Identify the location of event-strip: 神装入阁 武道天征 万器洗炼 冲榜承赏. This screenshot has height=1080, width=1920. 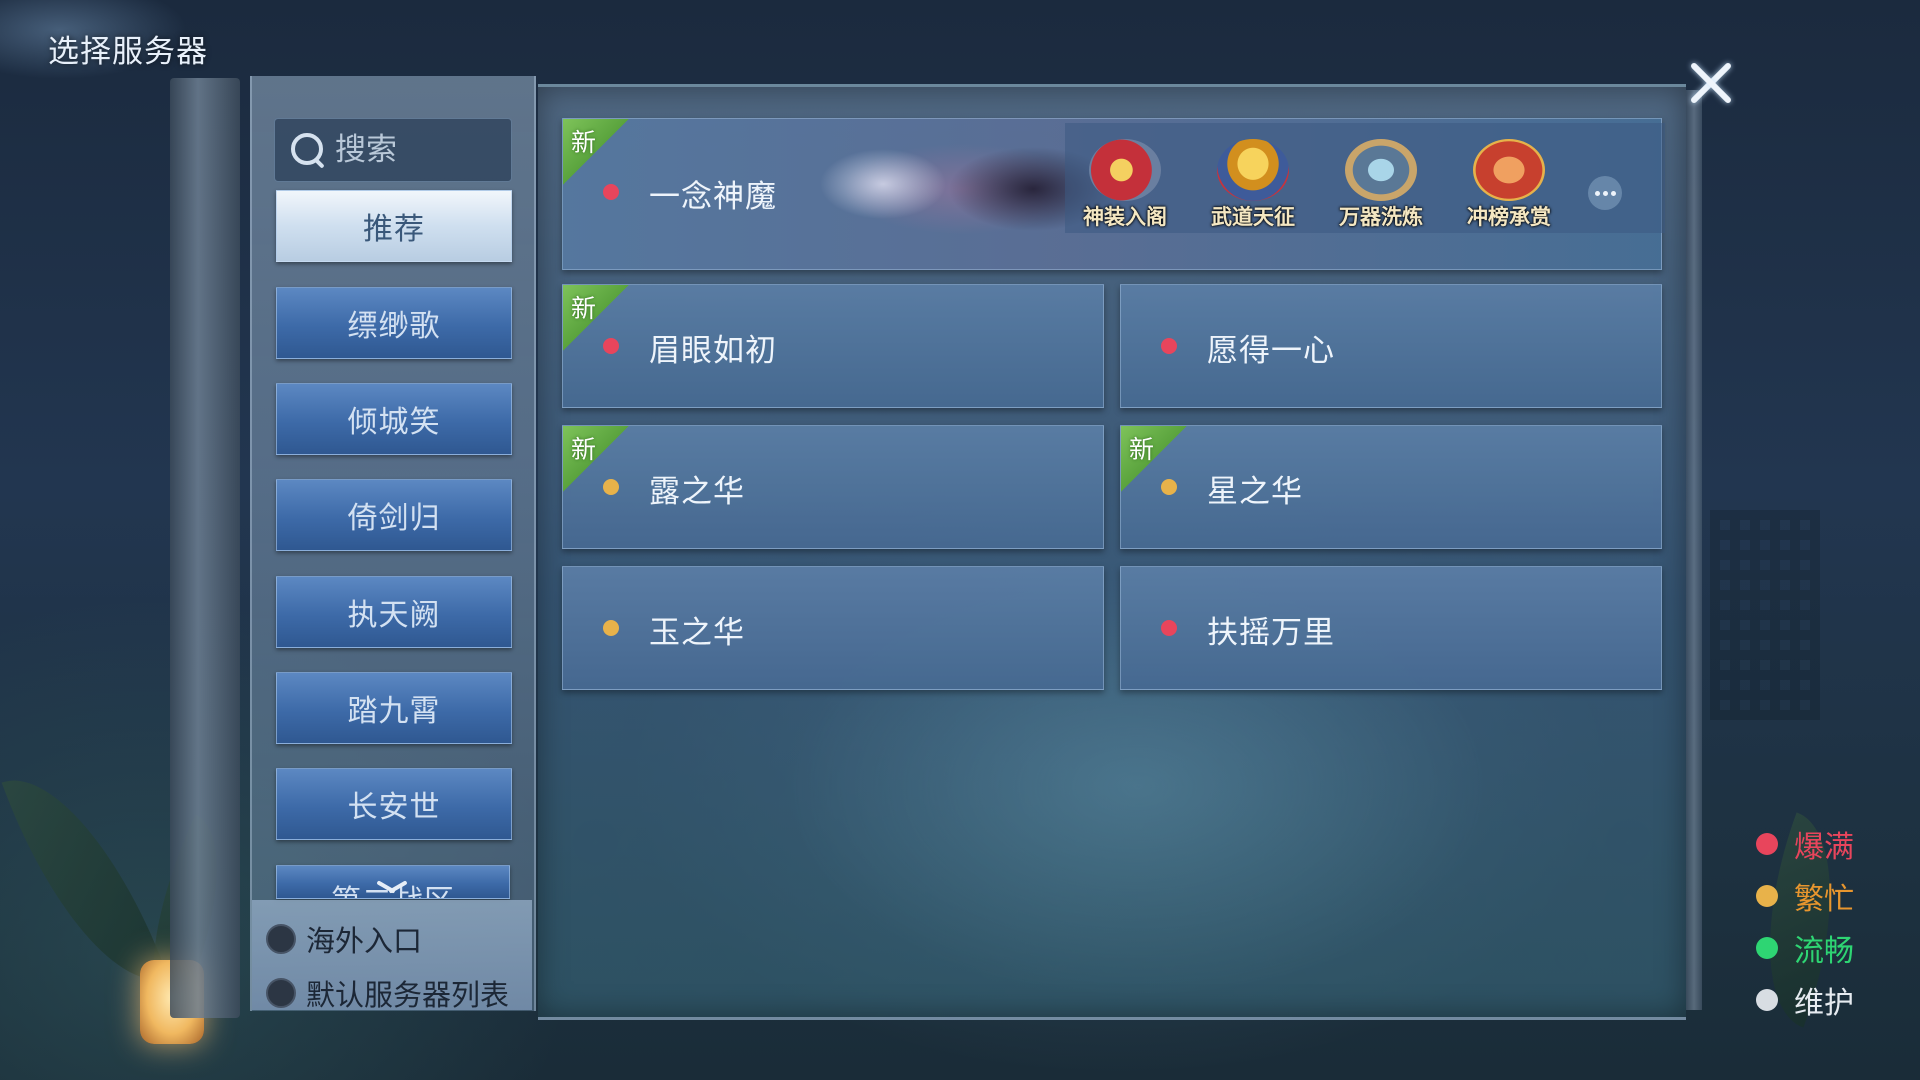
(1365, 178).